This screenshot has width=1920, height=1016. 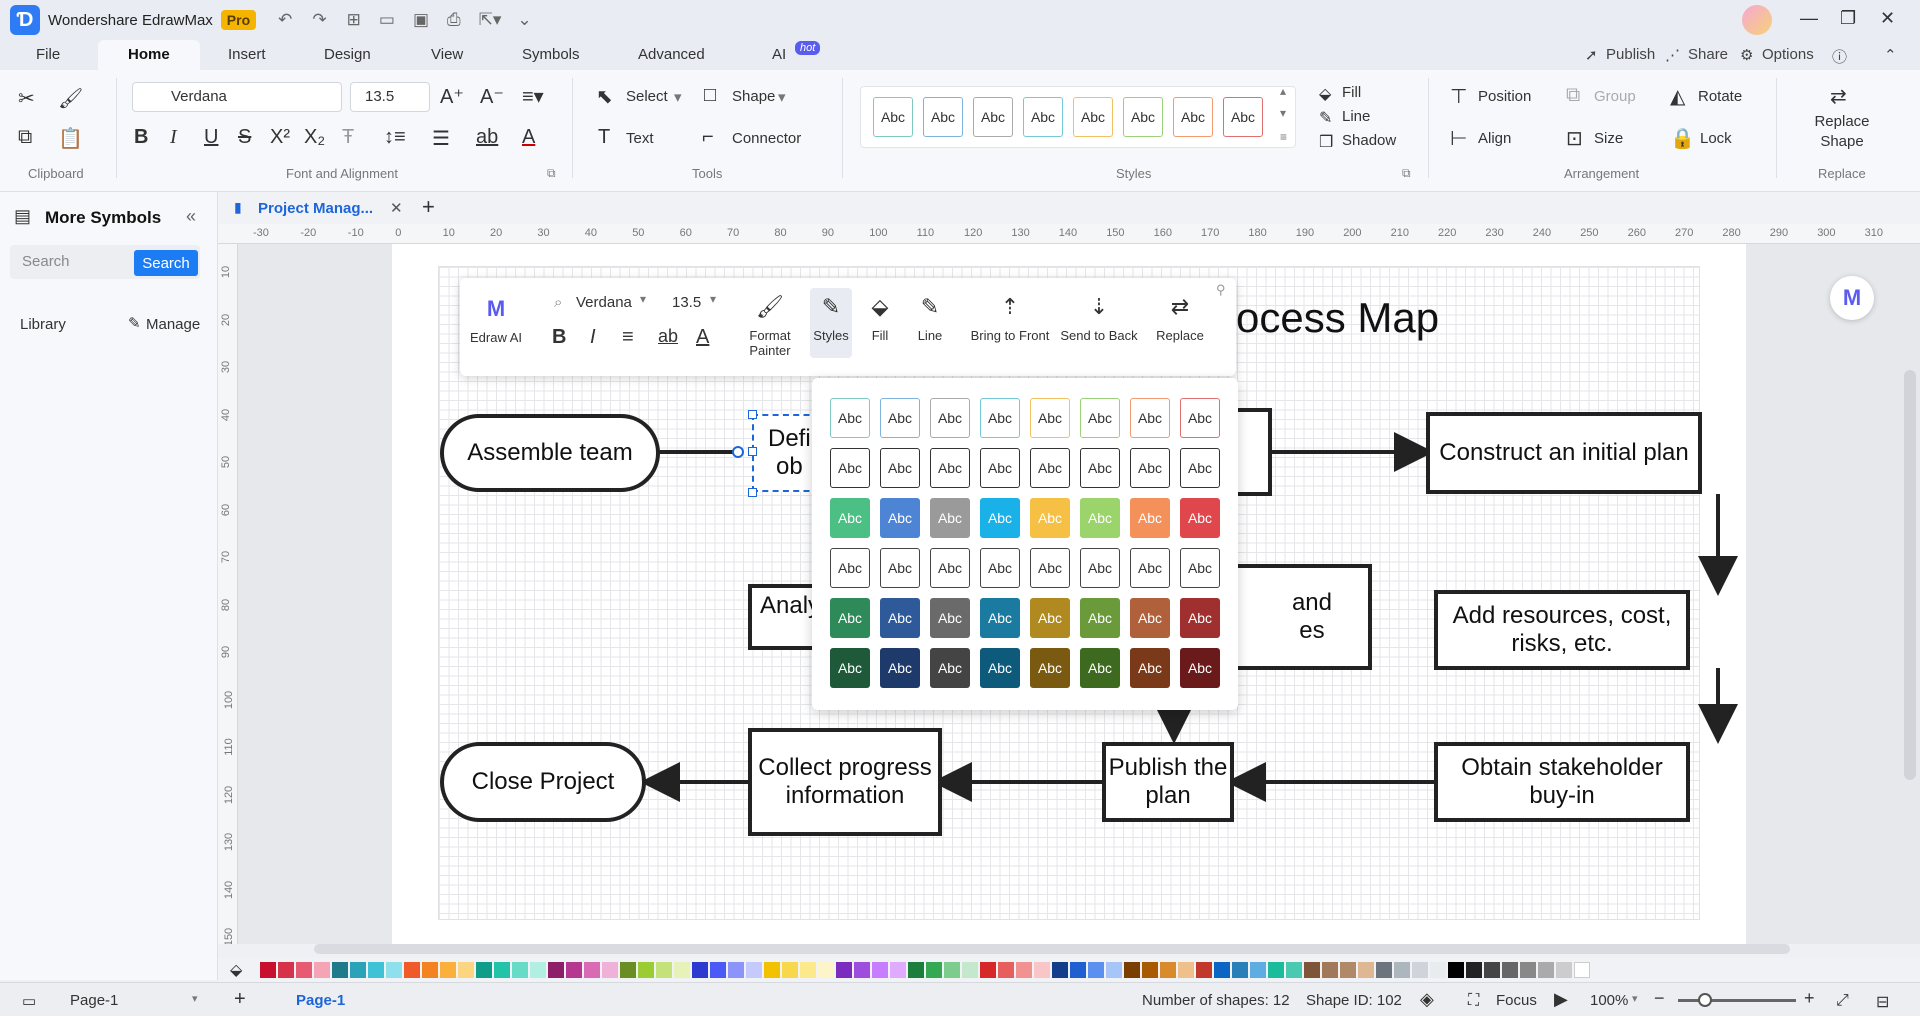 What do you see at coordinates (240, 999) in the screenshot?
I see `add-page-icon: +` at bounding box center [240, 999].